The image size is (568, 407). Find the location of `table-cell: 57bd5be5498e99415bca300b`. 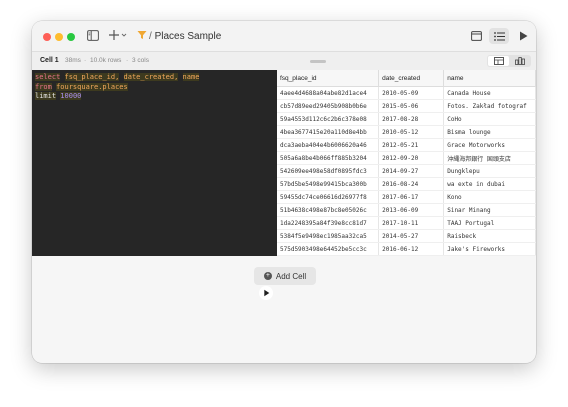

table-cell: 57bd5be5498e99415bca300b is located at coordinates (328, 184).